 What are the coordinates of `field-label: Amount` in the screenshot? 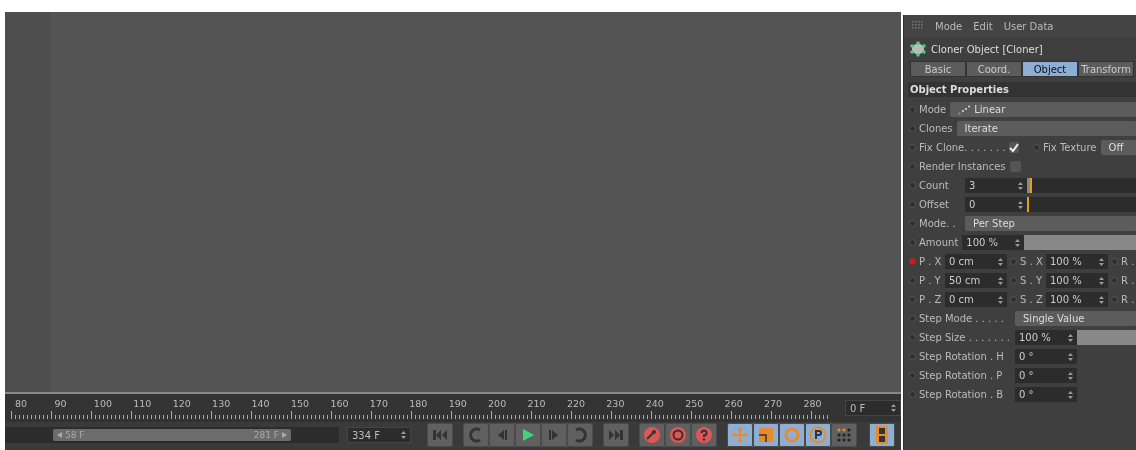 It's located at (939, 242).